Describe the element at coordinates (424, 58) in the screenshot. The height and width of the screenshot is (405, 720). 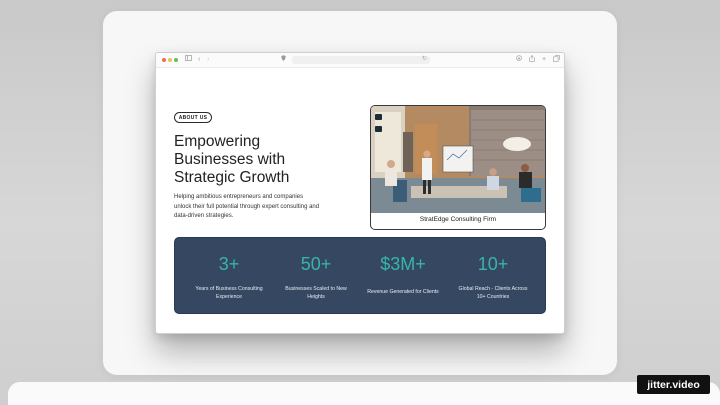
I see `reload-icon: ↻` at that location.